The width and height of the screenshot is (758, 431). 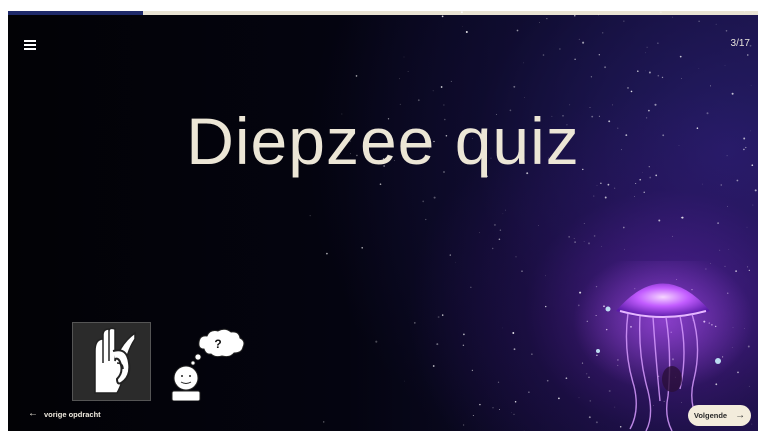 What do you see at coordinates (383, 141) in the screenshot?
I see `page-title: Diepzee quiz` at bounding box center [383, 141].